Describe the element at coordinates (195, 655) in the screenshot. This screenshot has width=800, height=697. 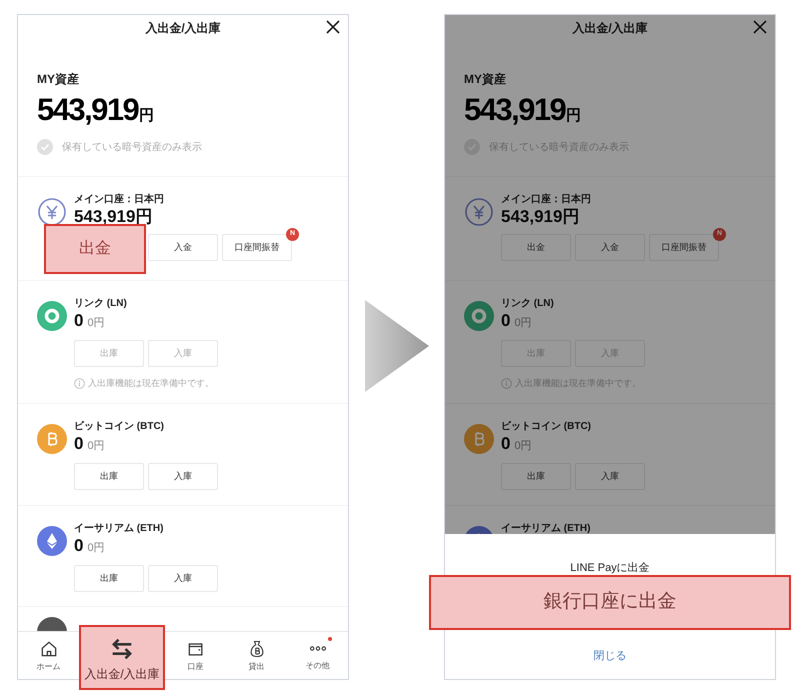
I see `nav-tab: 口座` at that location.